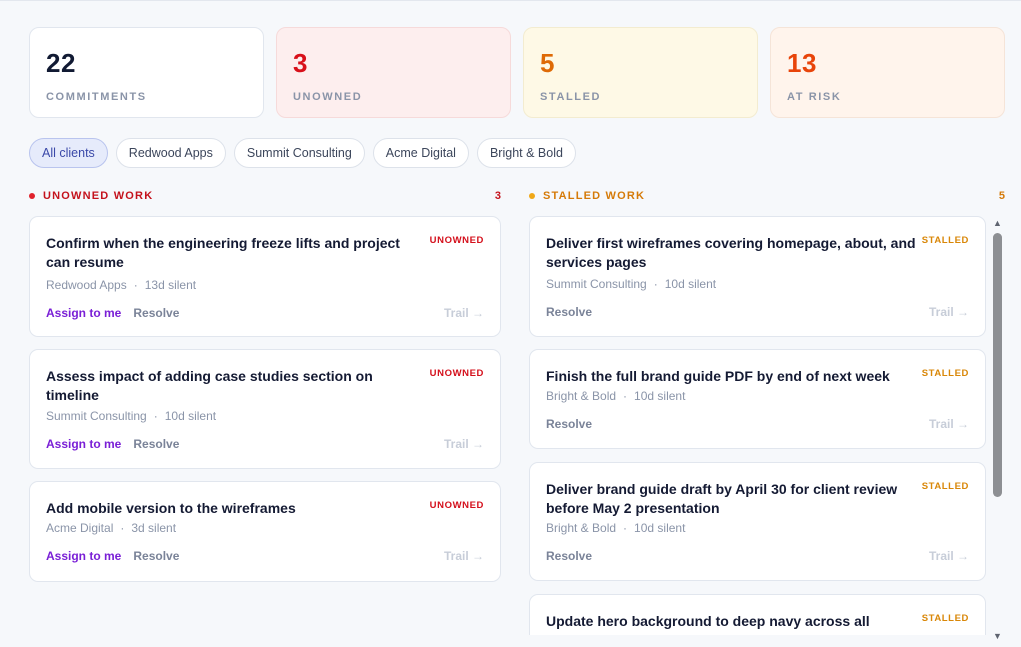  What do you see at coordinates (80, 528) in the screenshot?
I see `client-name: Acme Digital` at bounding box center [80, 528].